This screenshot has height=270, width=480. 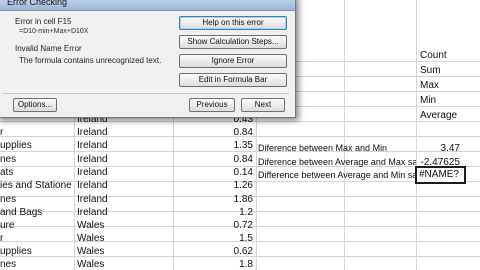 What do you see at coordinates (233, 61) in the screenshot?
I see `ignore-error-button: Ignore Error` at bounding box center [233, 61].